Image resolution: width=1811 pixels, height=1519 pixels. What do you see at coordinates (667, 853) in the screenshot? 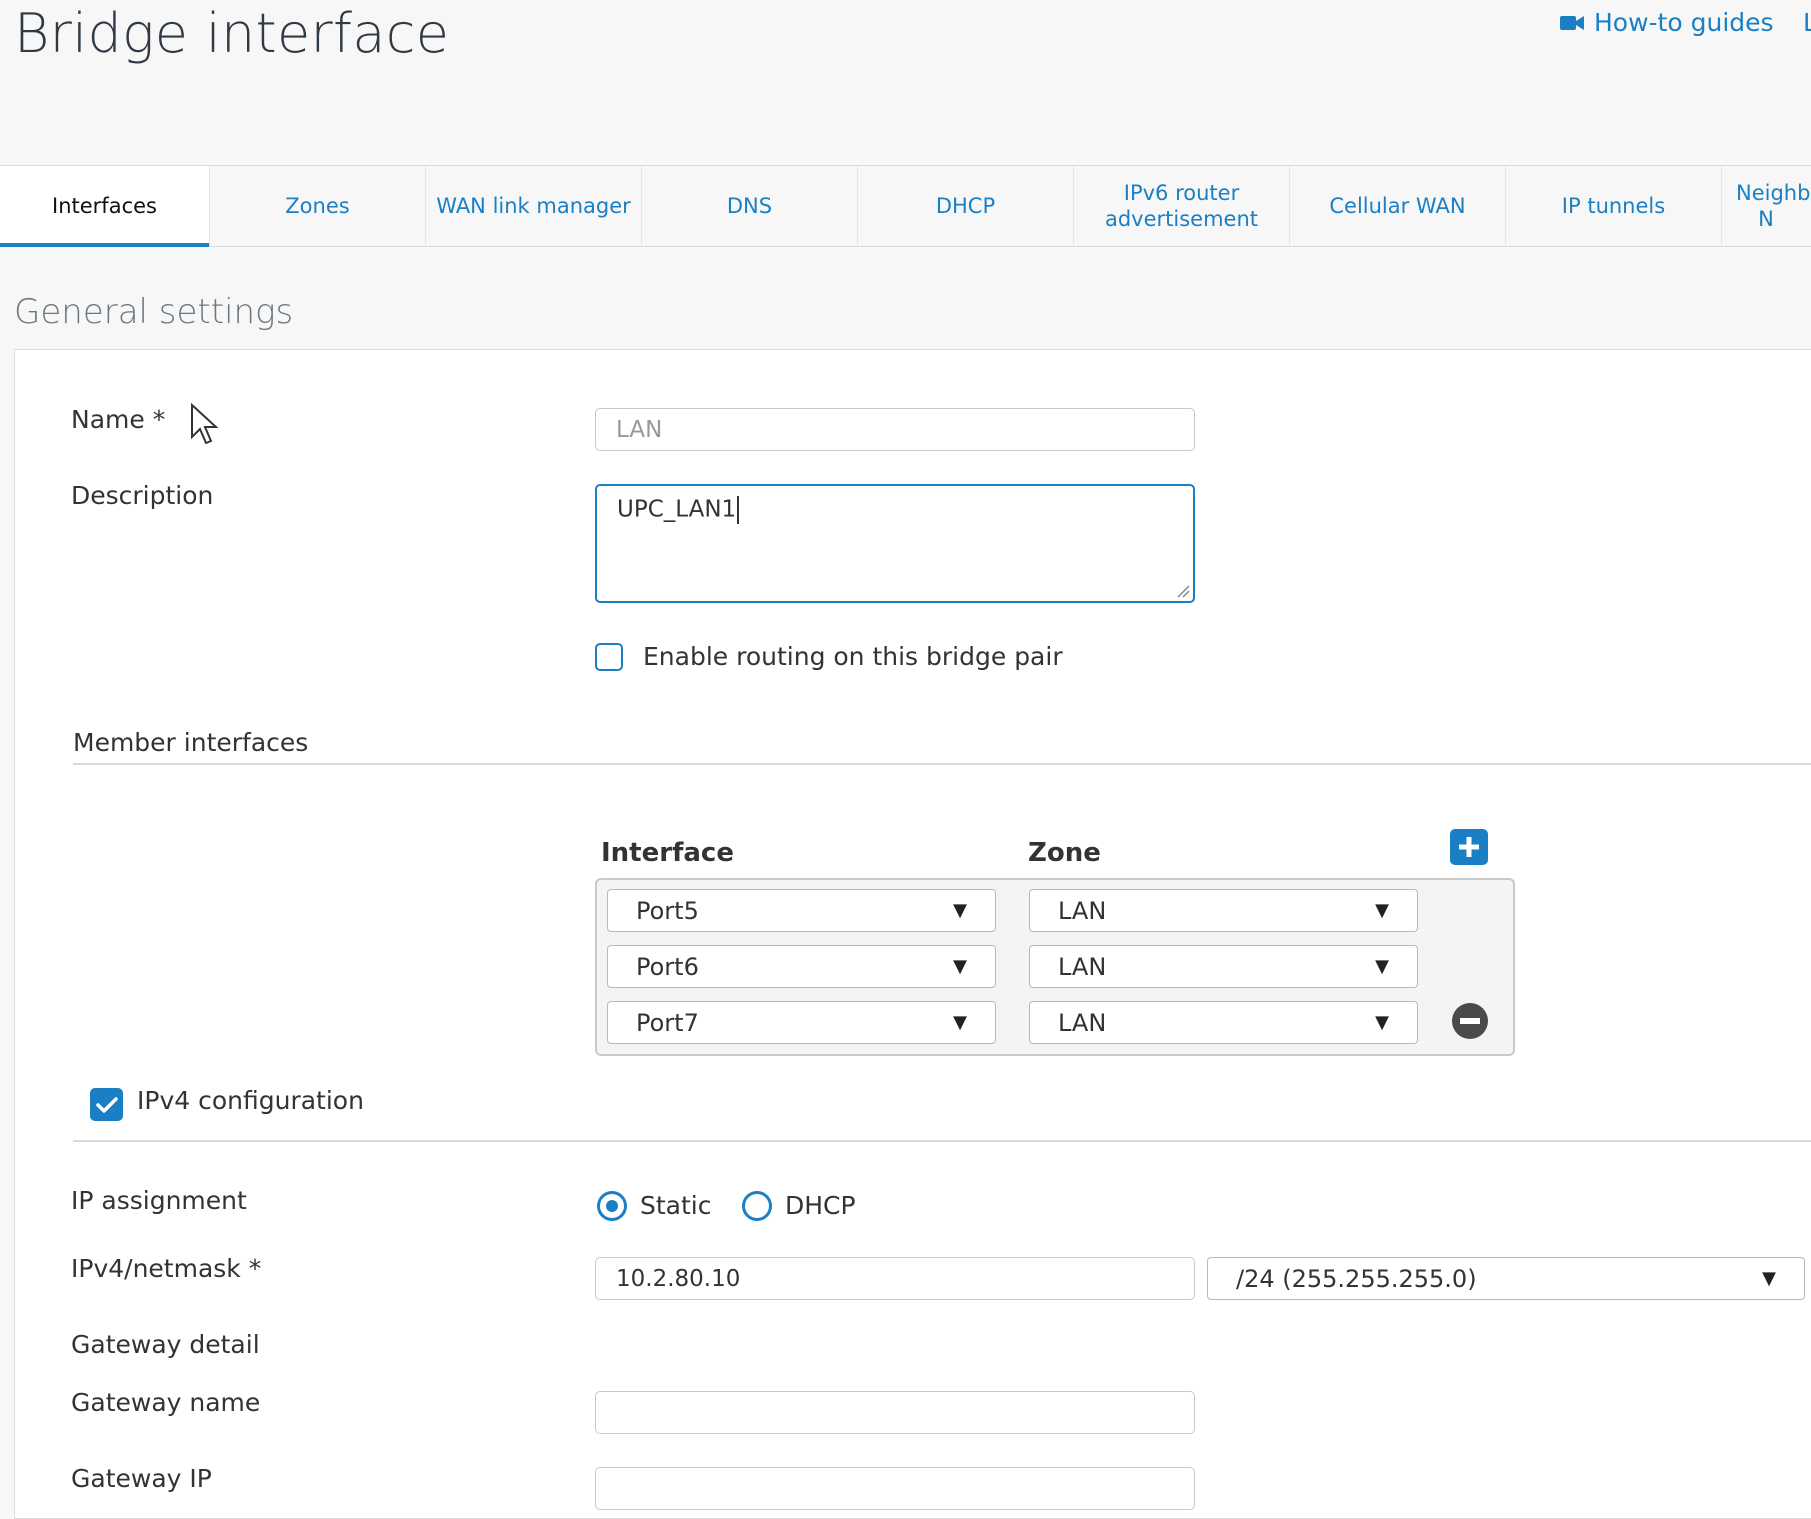
I see `column-header-interface: Interface` at bounding box center [667, 853].